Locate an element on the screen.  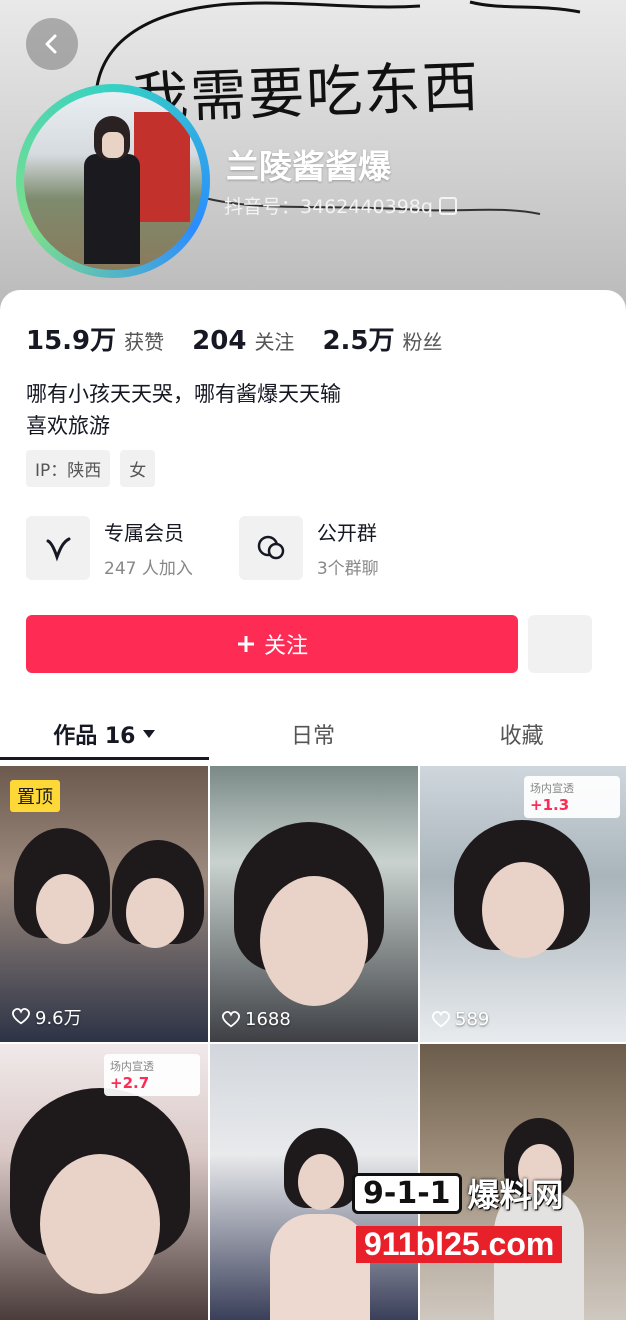
feature-title: 专属会员 is located at coordinates (144, 533).